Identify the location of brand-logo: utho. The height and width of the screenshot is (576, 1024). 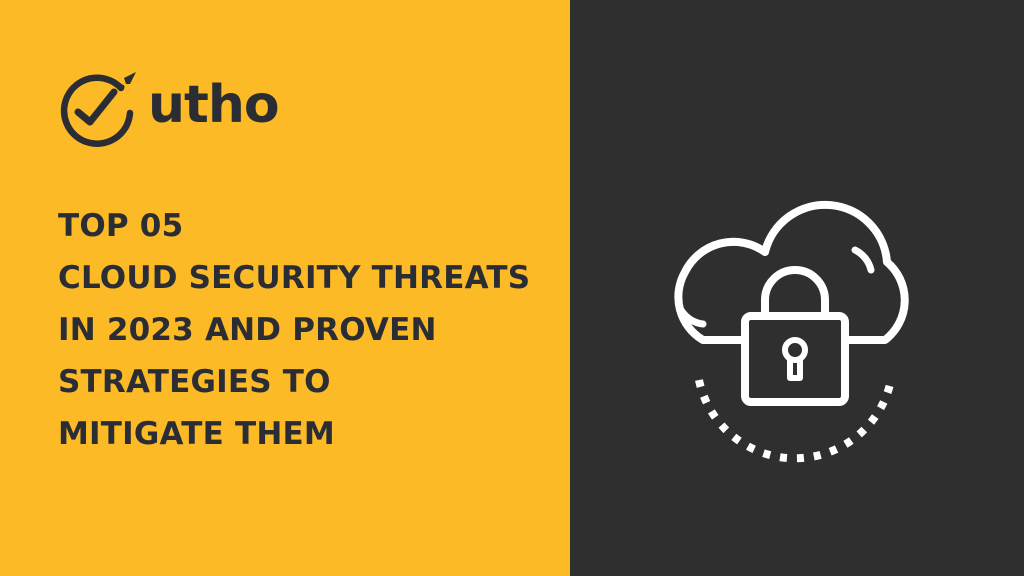
(169, 109).